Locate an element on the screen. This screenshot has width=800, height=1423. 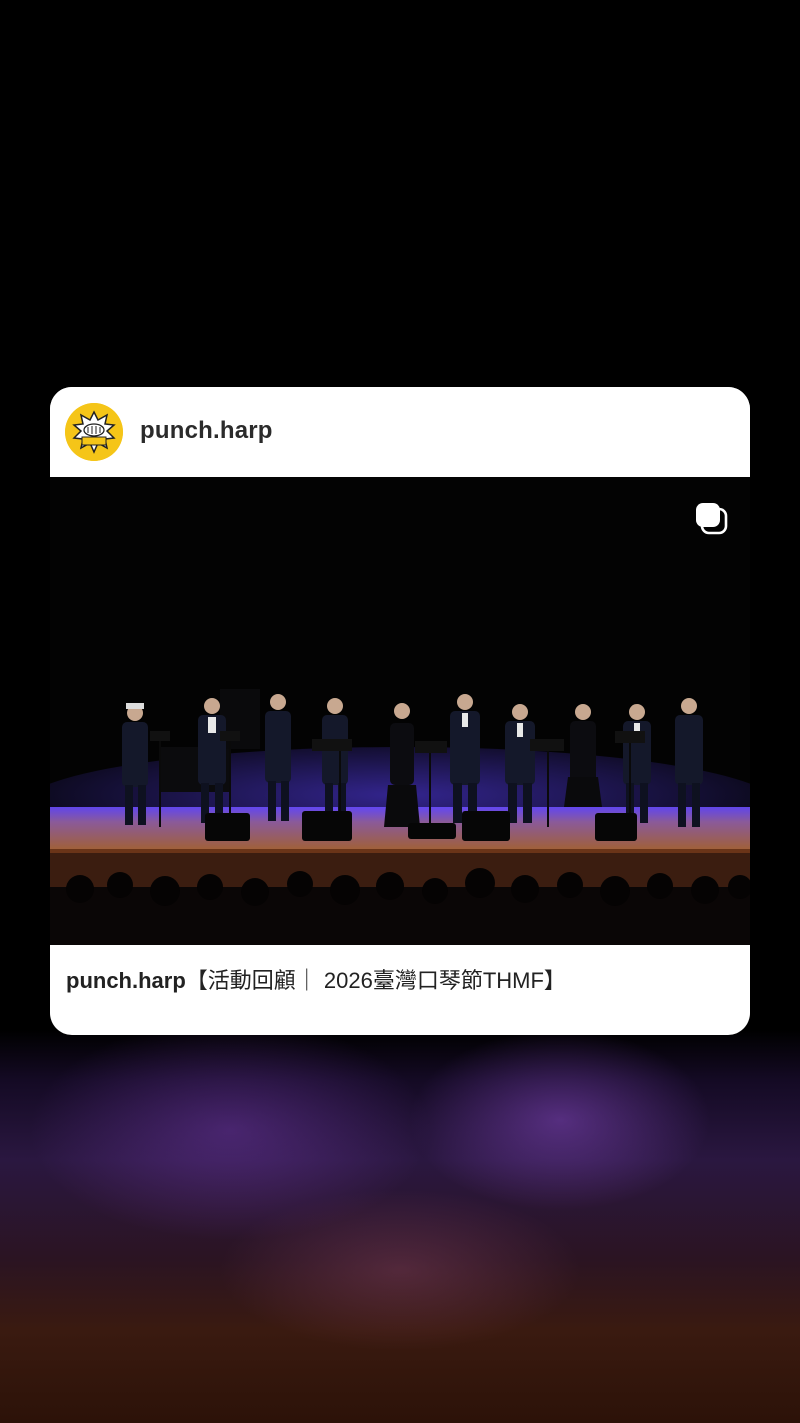
multiple-photos-icon is located at coordinates (712, 519).